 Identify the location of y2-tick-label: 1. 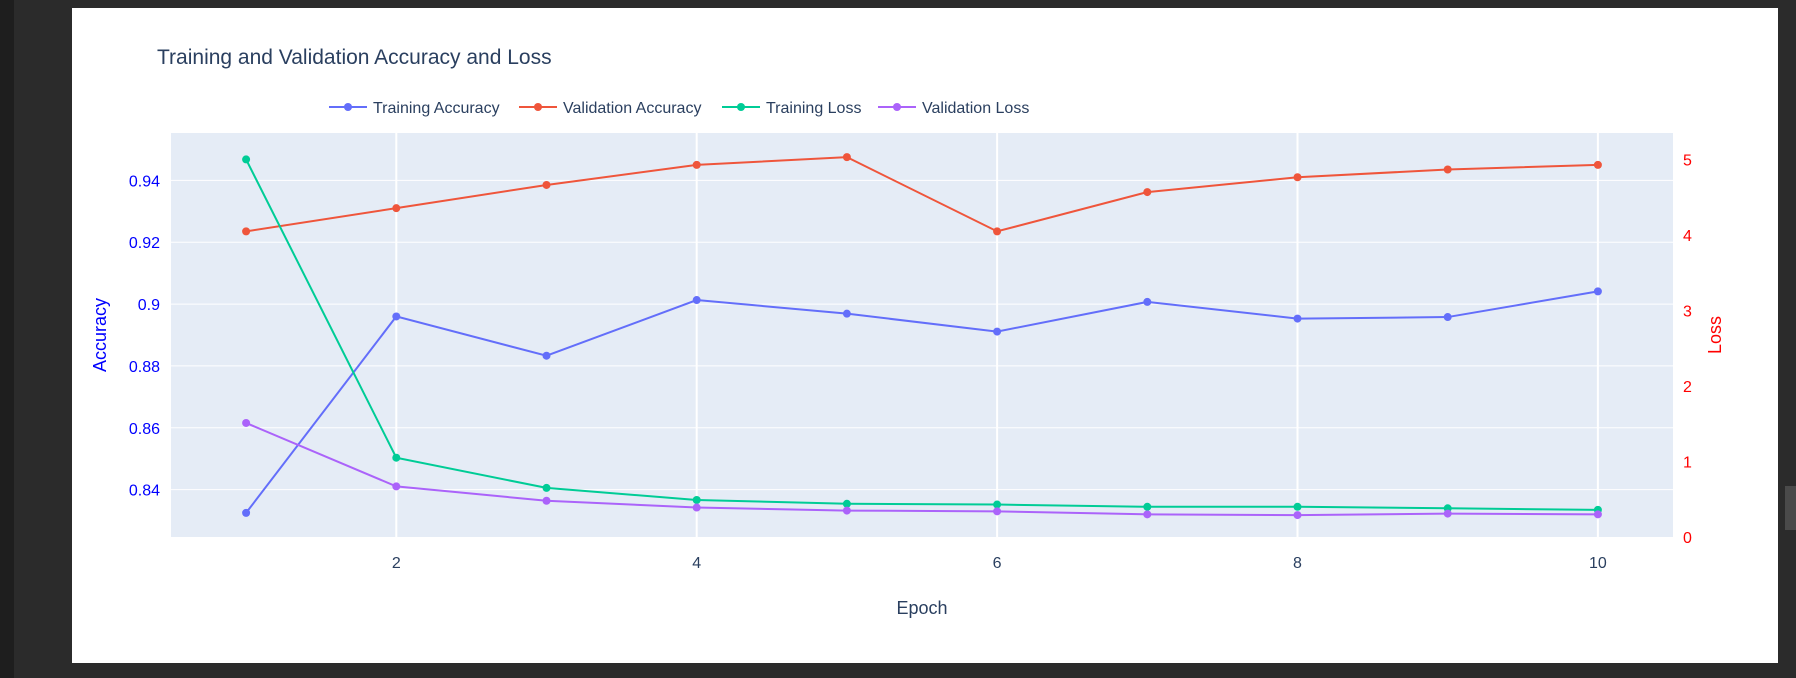
(1687, 462).